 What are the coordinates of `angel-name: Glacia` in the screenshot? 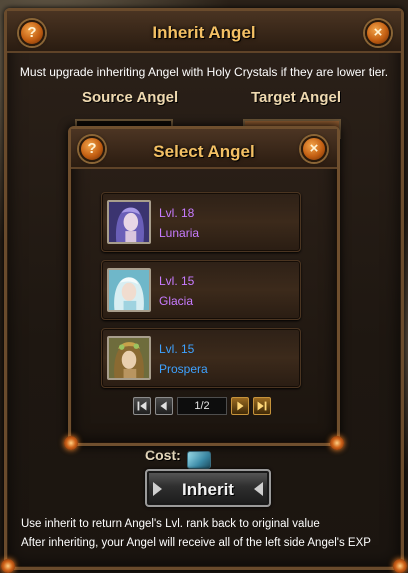 It's located at (176, 301).